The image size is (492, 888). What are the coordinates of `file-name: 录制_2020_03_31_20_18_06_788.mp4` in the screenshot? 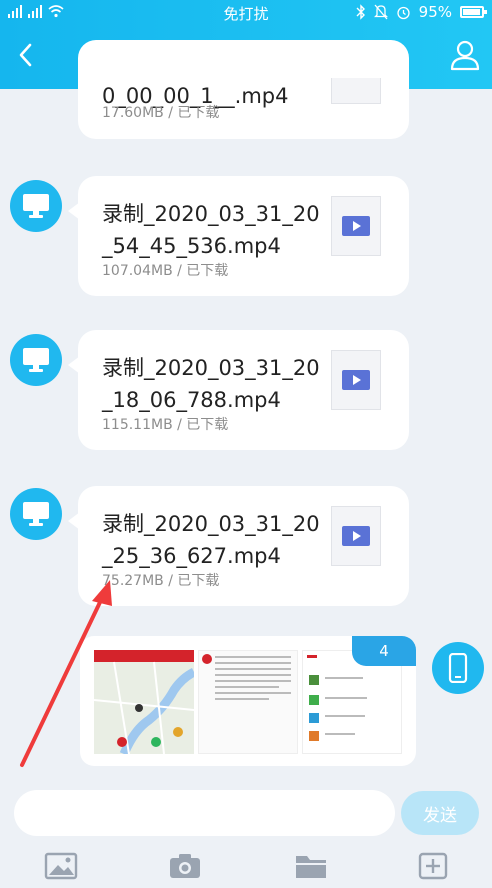 It's located at (211, 384).